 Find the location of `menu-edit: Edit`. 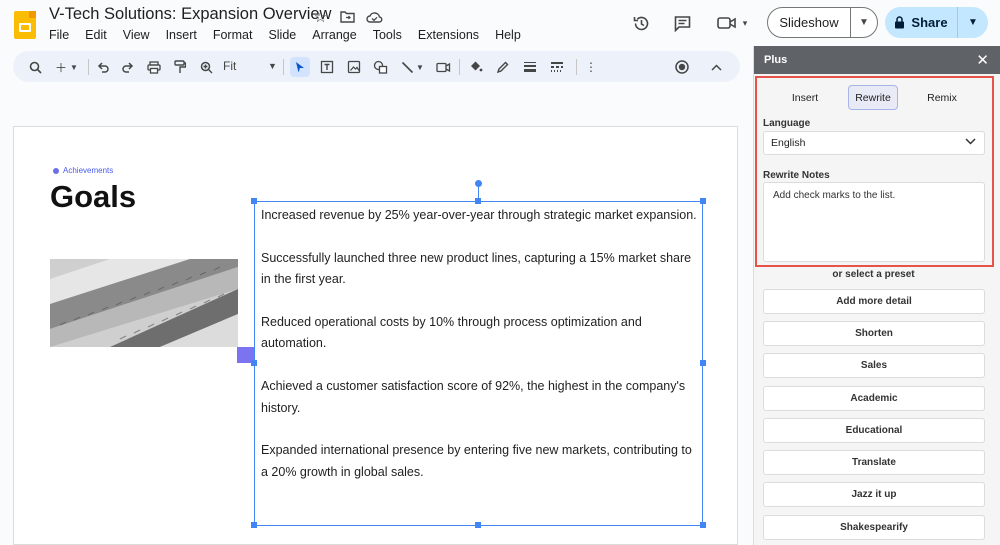

menu-edit: Edit is located at coordinates (96, 35).